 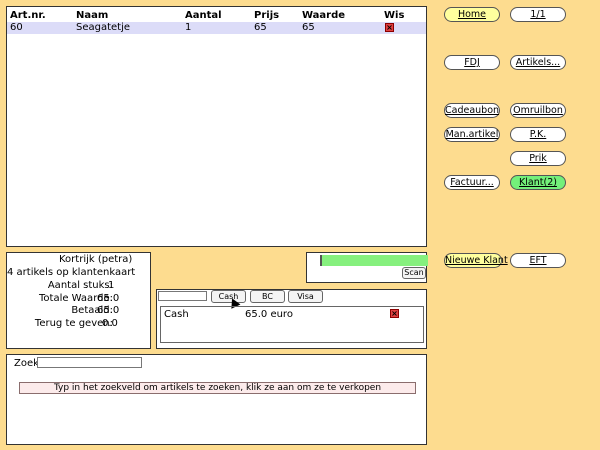 What do you see at coordinates (203, 15) in the screenshot?
I see `col-aantal-header: Aantal` at bounding box center [203, 15].